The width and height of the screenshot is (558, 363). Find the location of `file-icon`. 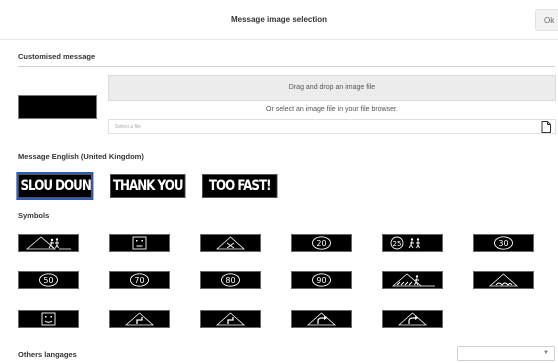

file-icon is located at coordinates (546, 127).